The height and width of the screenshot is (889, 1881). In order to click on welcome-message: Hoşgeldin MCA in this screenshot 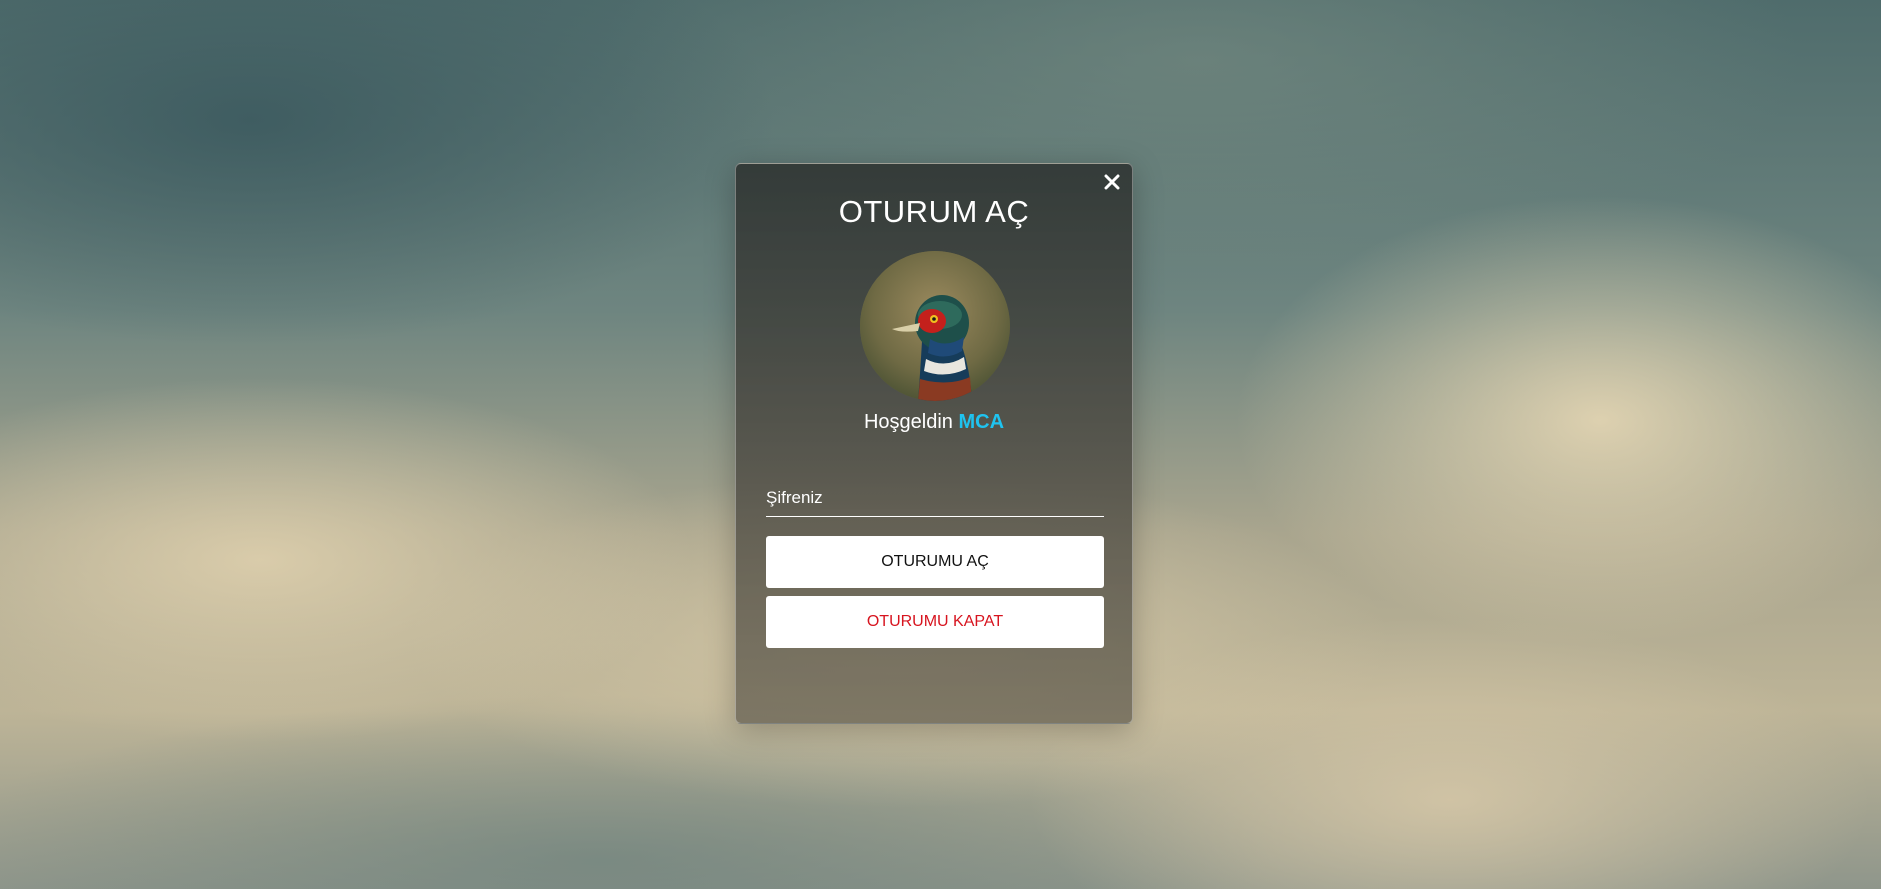, I will do `click(934, 422)`.